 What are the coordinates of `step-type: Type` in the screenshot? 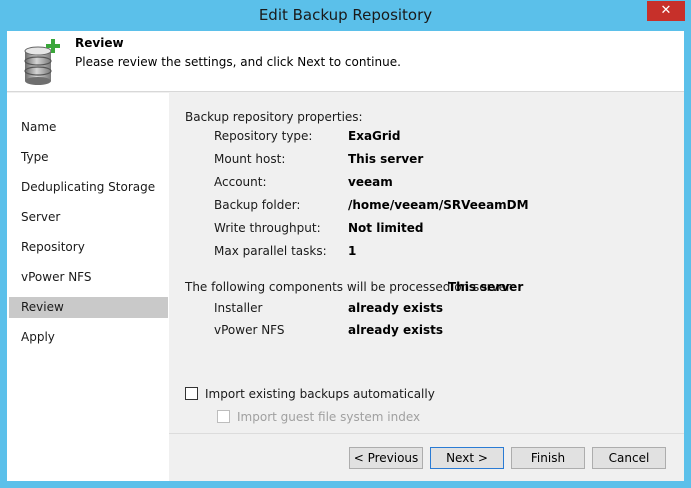 It's located at (88, 157).